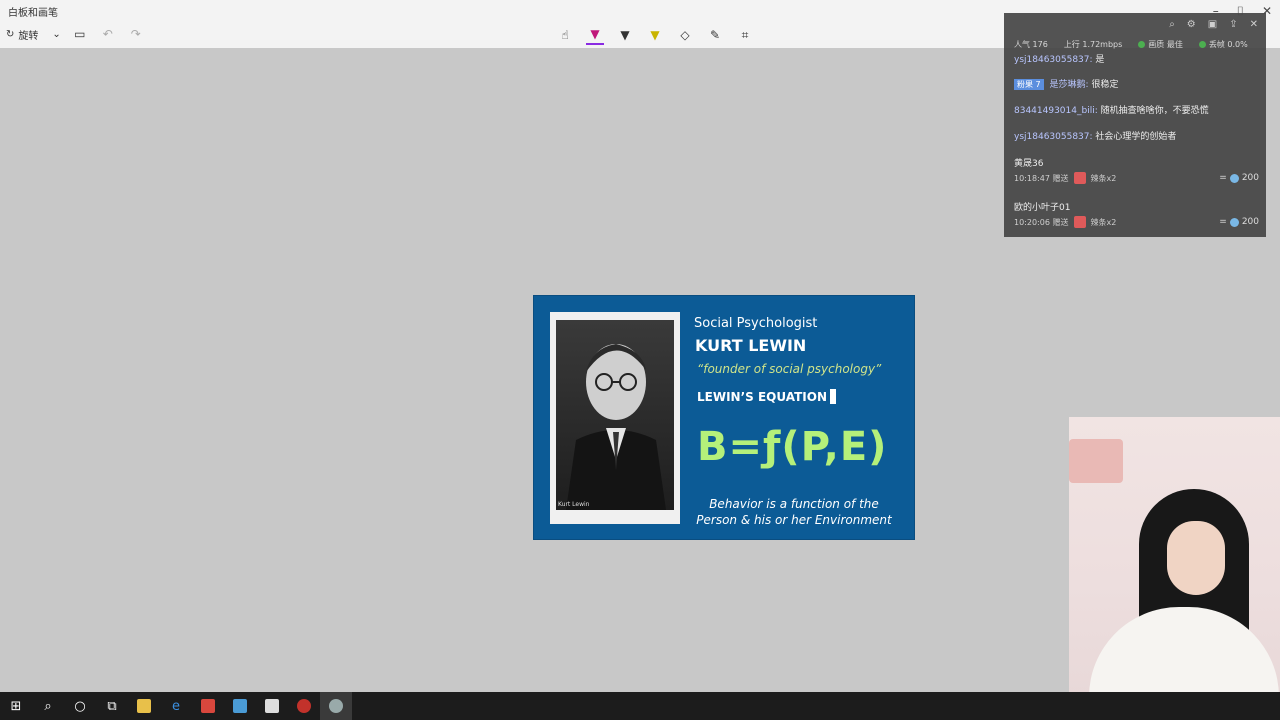  What do you see at coordinates (176, 706) in the screenshot?
I see `edge-icon: e` at bounding box center [176, 706].